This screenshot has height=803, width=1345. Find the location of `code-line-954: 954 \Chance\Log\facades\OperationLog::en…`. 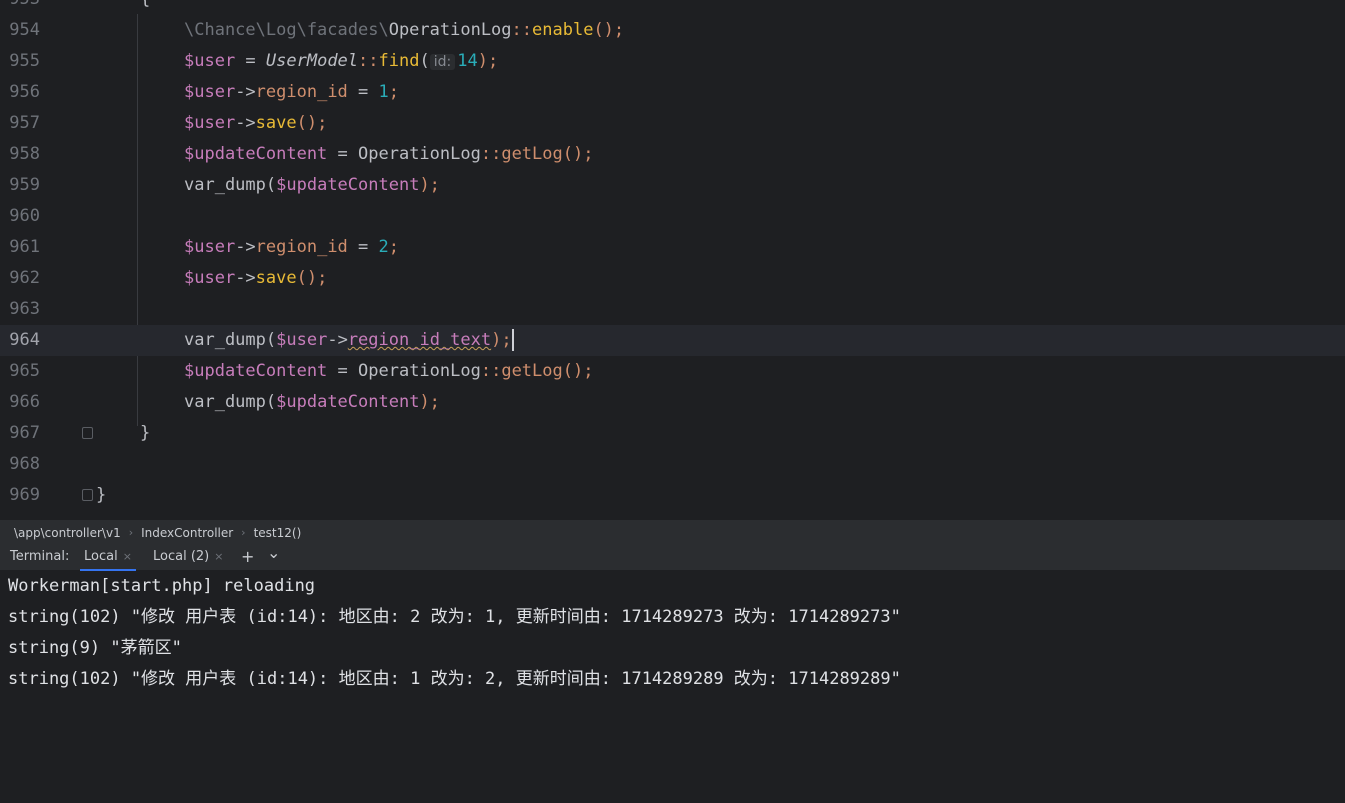

code-line-954: 954 \Chance\Log\facades\OperationLog::en… is located at coordinates (672, 30).